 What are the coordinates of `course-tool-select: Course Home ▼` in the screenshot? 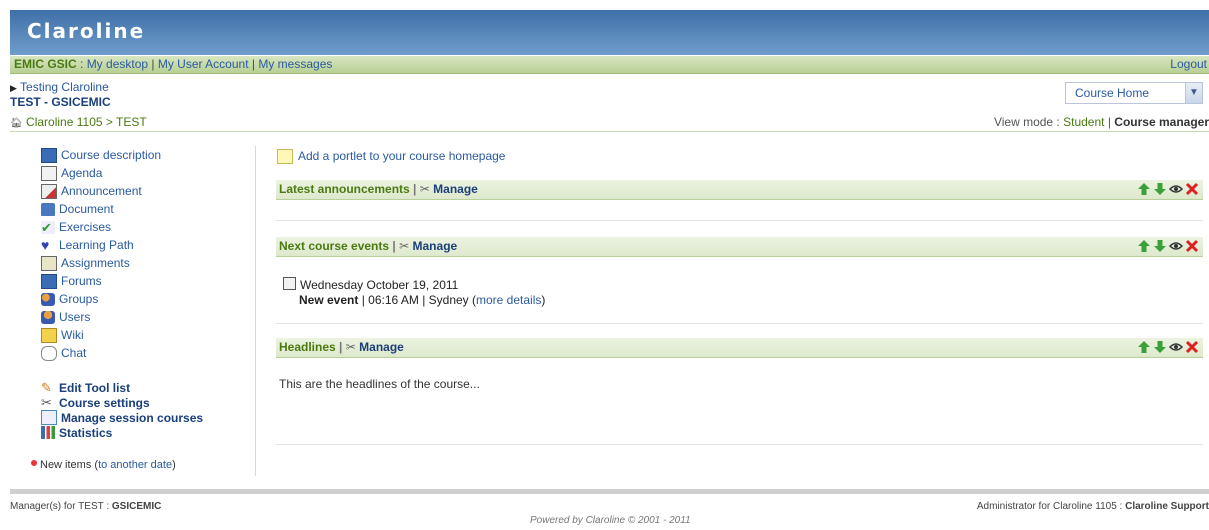 It's located at (1134, 93).